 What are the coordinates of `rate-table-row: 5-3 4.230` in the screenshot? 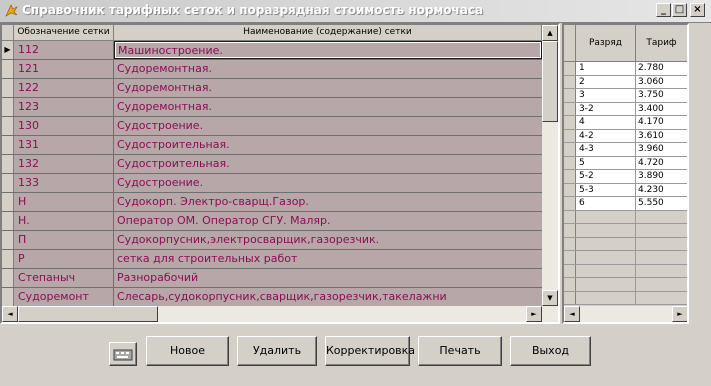 It's located at (625, 190).